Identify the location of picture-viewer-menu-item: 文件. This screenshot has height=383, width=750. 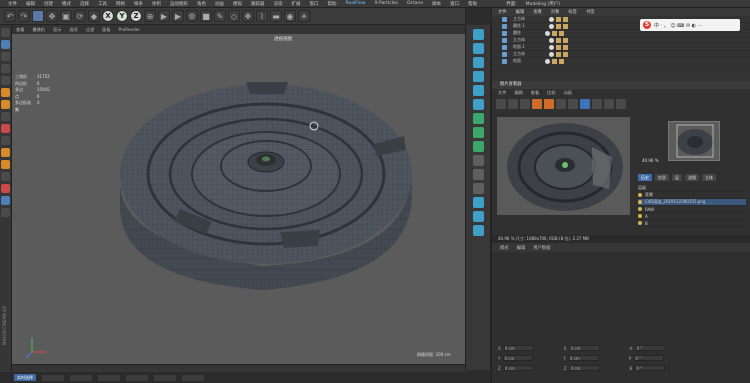
(502, 93).